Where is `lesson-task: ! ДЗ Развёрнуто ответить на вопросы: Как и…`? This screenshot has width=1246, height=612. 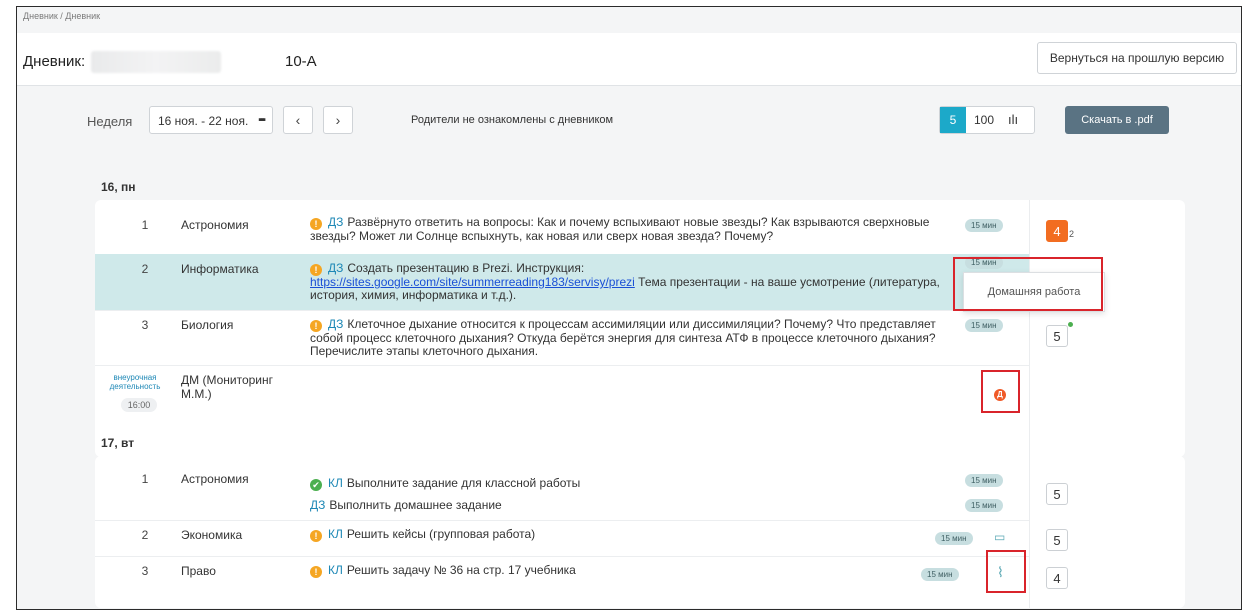
lesson-task: ! ДЗ Развёрнуто ответить на вопросы: Как и… is located at coordinates (635, 229).